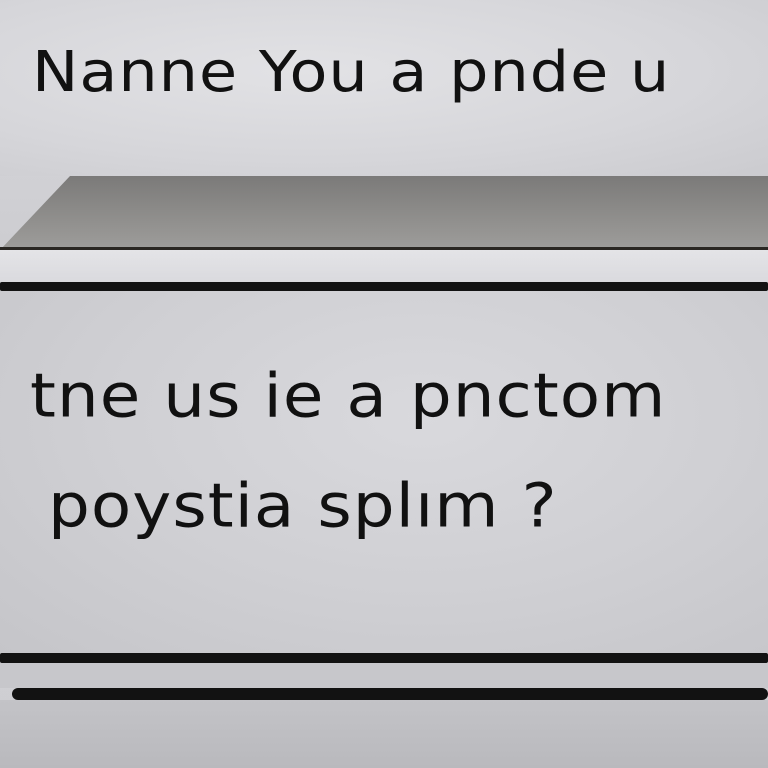  What do you see at coordinates (384, 658) in the screenshot?
I see `bottom-rule` at bounding box center [384, 658].